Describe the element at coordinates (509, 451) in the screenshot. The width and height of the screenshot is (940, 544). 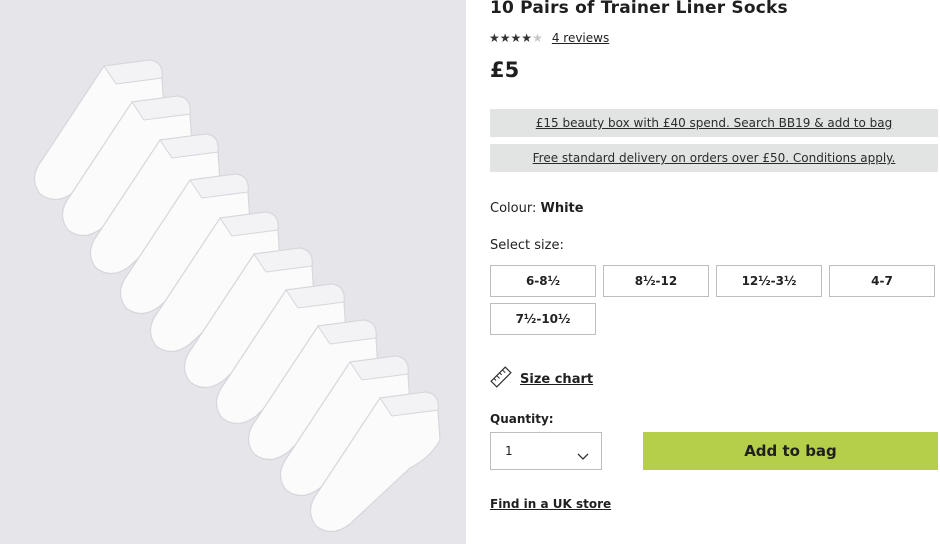
I see `quantity-value: 1` at that location.